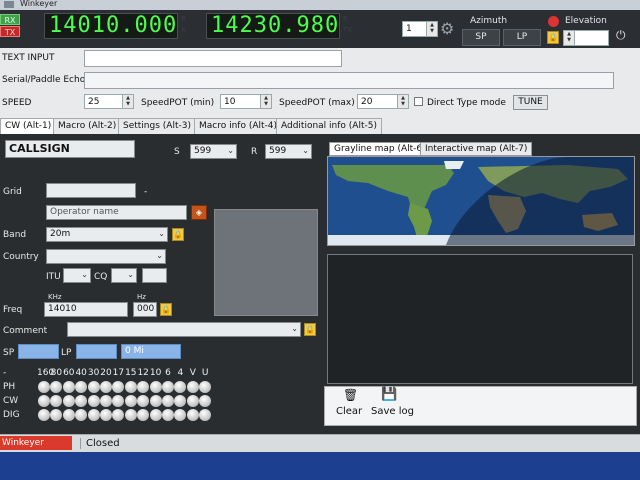 This screenshot has height=480, width=640. What do you see at coordinates (349, 411) in the screenshot?
I see `clear-button: Clear` at bounding box center [349, 411].